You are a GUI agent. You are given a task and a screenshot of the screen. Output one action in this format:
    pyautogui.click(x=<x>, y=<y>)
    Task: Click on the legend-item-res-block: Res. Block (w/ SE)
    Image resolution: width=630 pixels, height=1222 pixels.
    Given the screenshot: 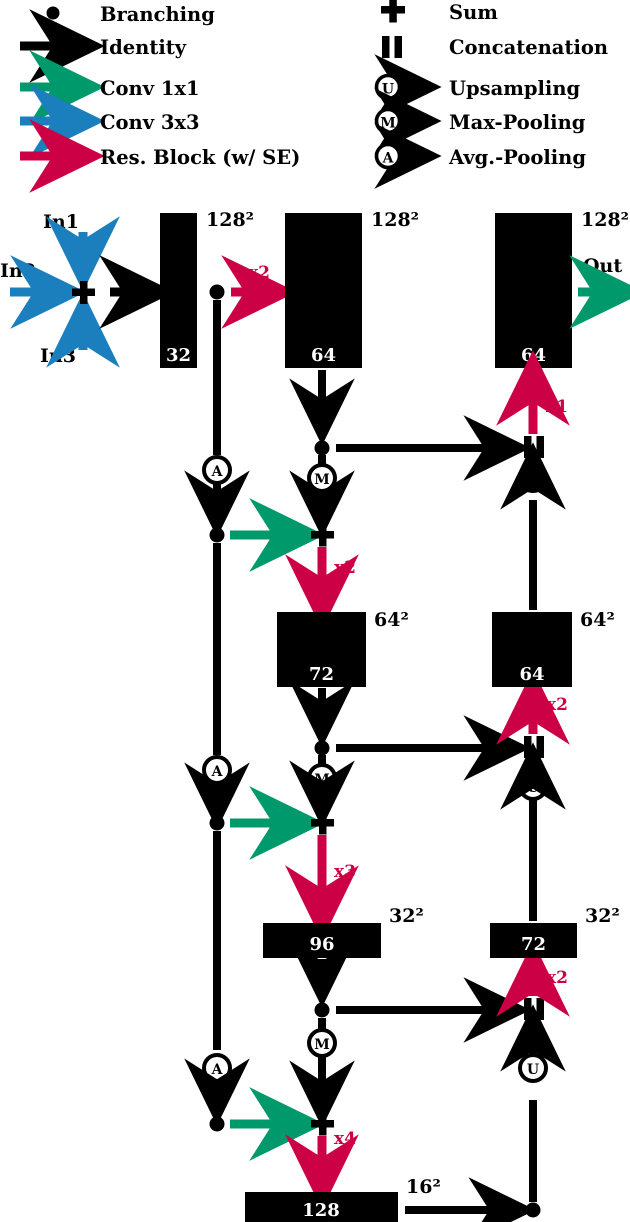 What is the action you would take?
    pyautogui.click(x=160, y=156)
    